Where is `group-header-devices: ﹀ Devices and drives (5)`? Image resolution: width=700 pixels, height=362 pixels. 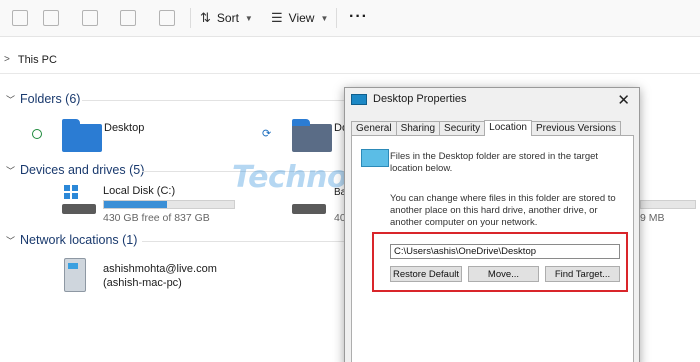 group-header-devices: ﹀ Devices and drives (5) is located at coordinates (75, 170).